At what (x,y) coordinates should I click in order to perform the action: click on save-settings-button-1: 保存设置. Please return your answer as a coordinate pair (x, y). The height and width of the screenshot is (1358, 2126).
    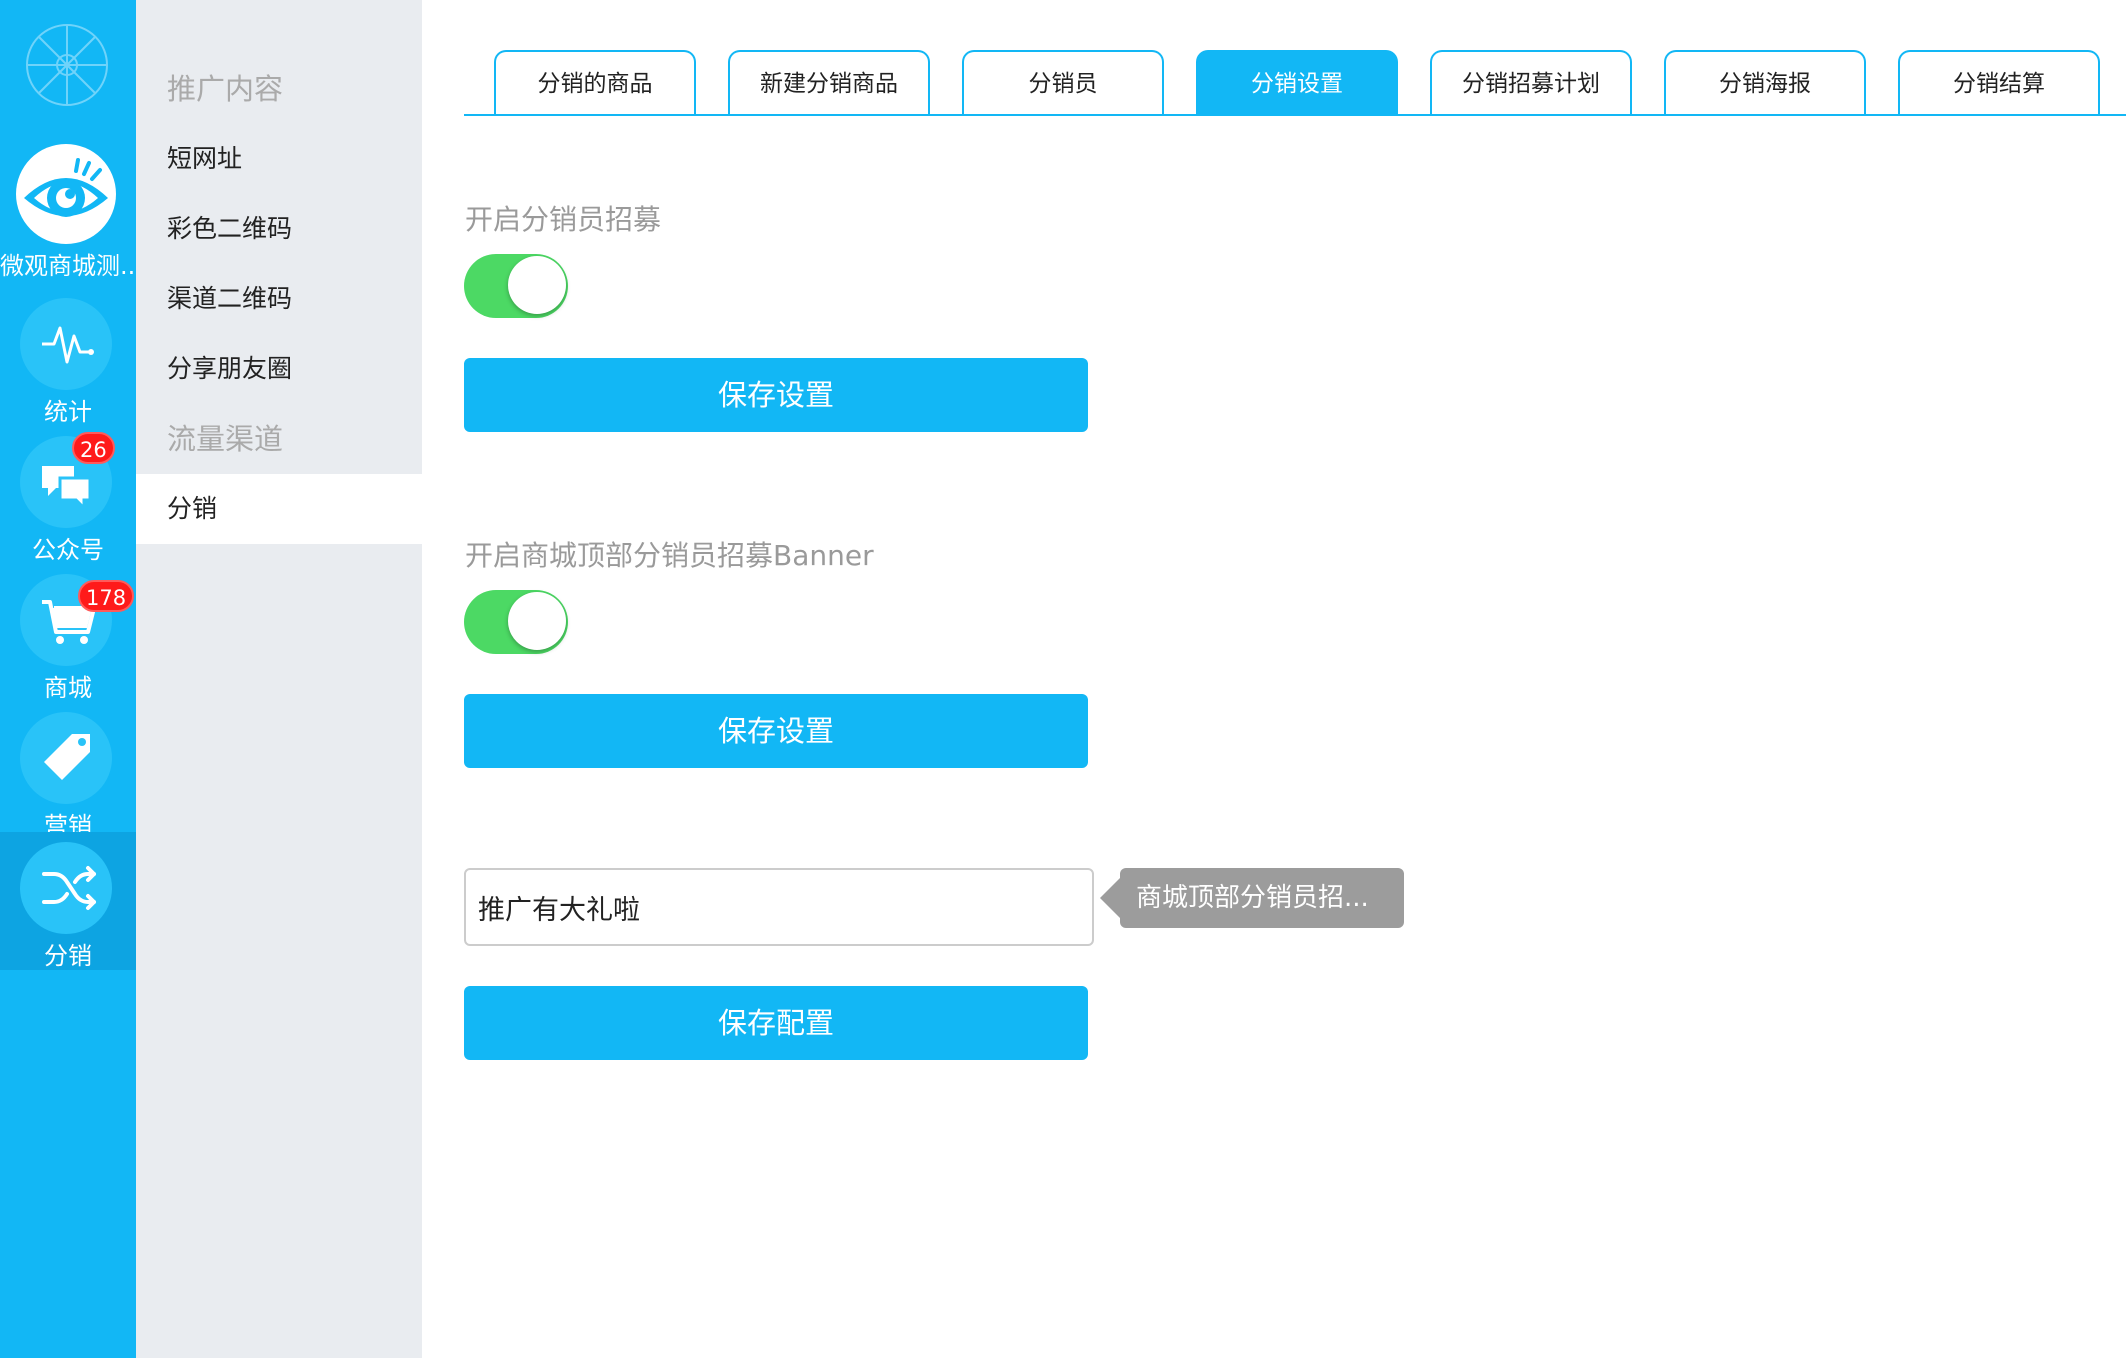
    Looking at the image, I should click on (776, 395).